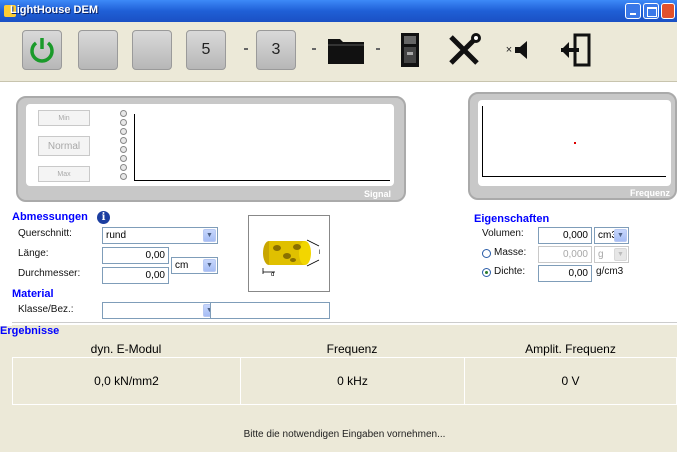 The image size is (677, 452). I want to click on count-button-5: 5, so click(206, 50).